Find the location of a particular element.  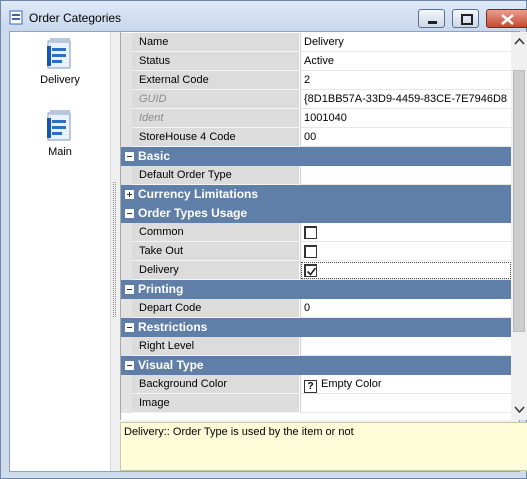

property-row: Default Order Type is located at coordinates (316, 175).